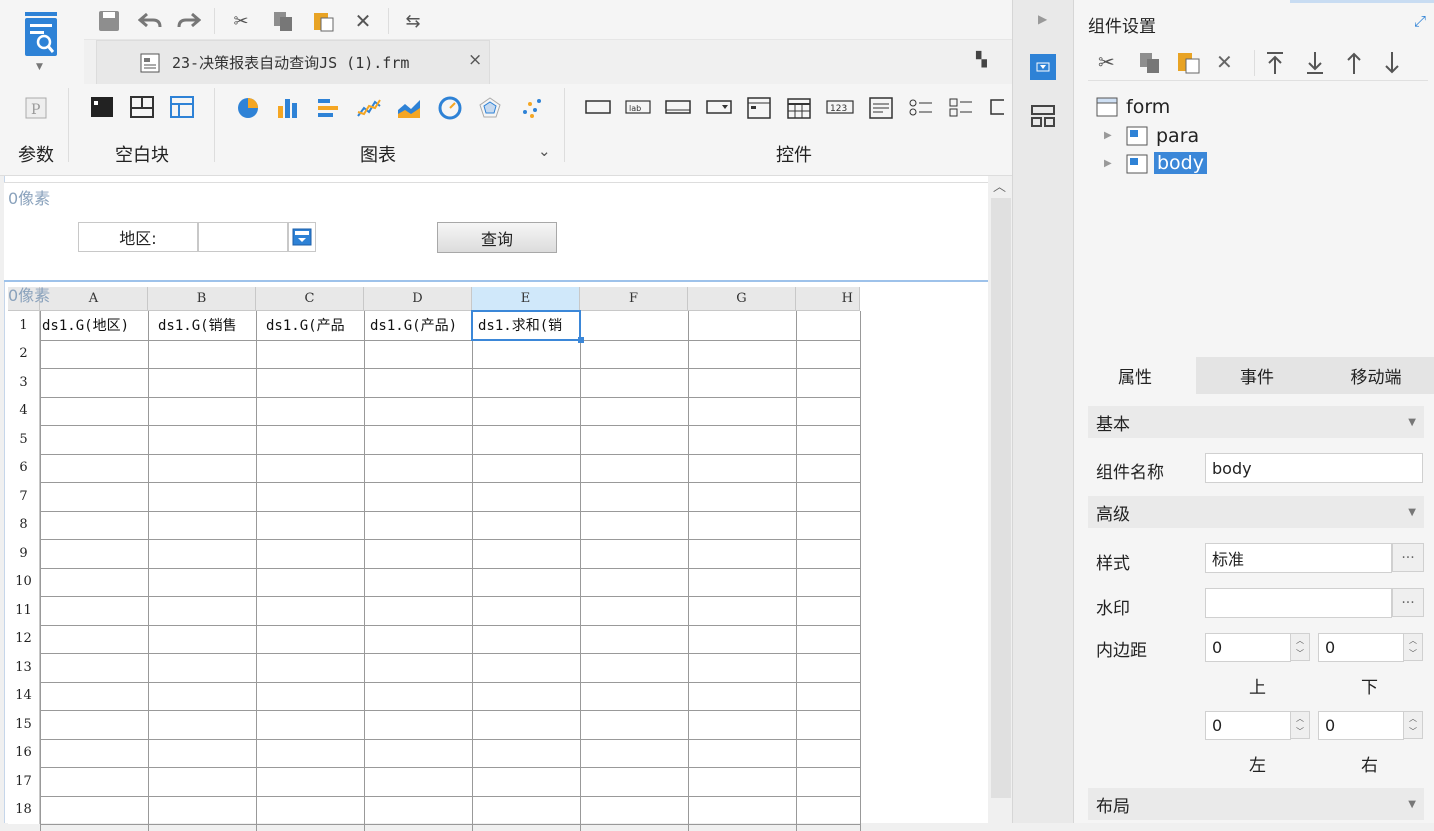 The height and width of the screenshot is (831, 1434). I want to click on query-button: 查询, so click(497, 237).